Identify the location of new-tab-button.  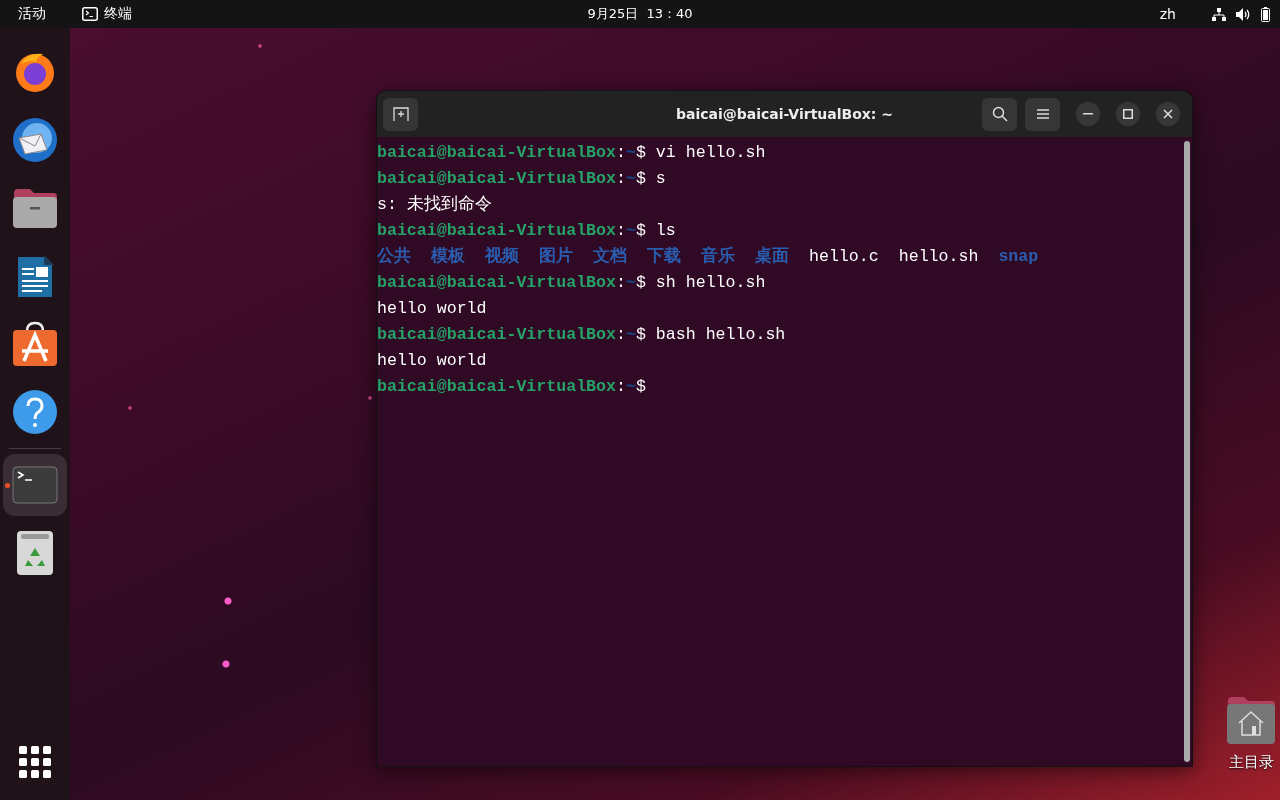
(400, 114).